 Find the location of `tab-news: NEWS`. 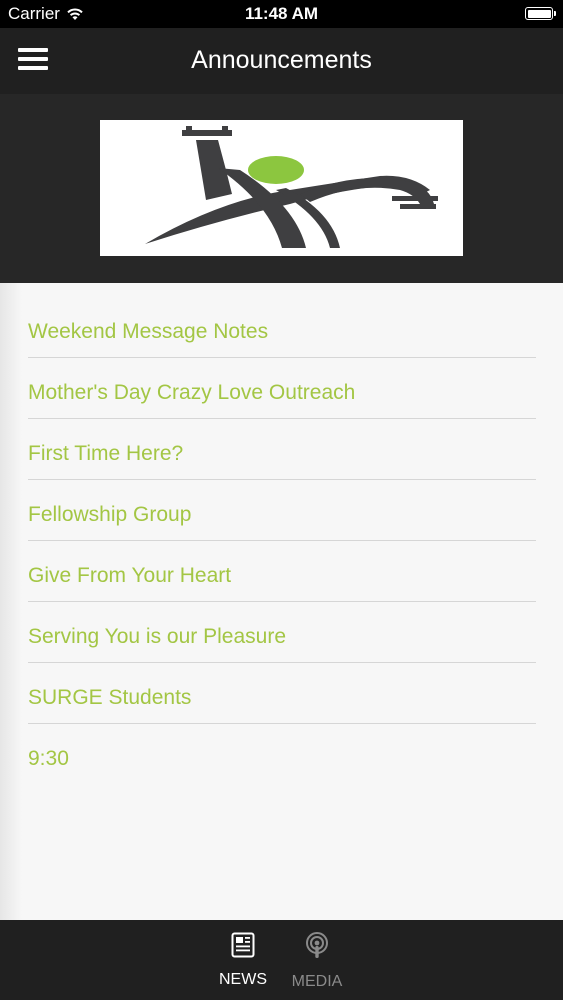

tab-news: NEWS is located at coordinates (243, 960).